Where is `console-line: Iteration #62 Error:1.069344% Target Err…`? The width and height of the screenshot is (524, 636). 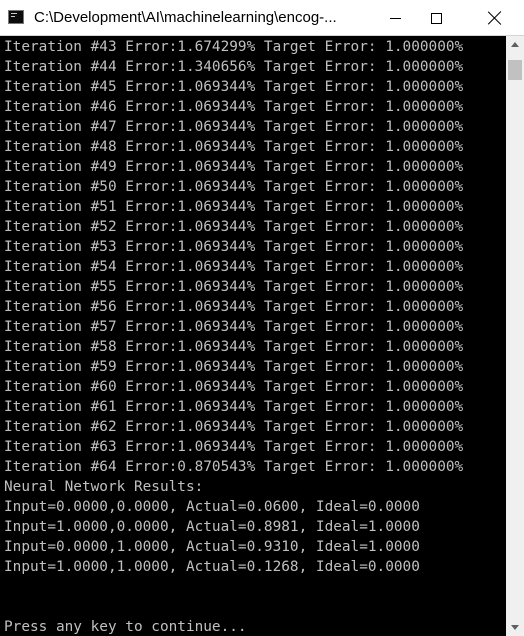
console-line: Iteration #62 Error:1.069344% Target Err… is located at coordinates (234, 427).